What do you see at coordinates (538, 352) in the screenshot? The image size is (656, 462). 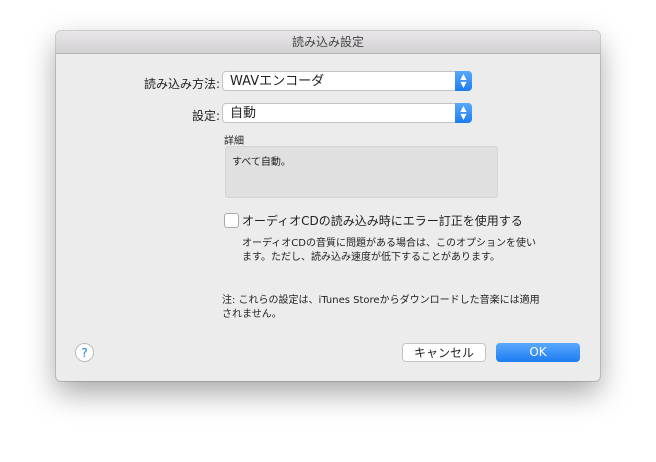 I see `ok-button: OK` at bounding box center [538, 352].